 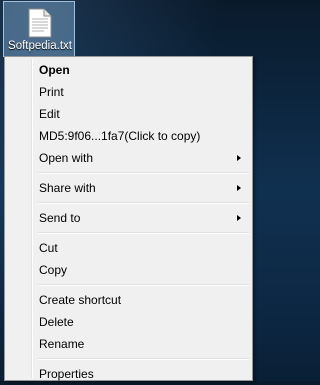 I want to click on menu-item-label: Properties, so click(x=66, y=374).